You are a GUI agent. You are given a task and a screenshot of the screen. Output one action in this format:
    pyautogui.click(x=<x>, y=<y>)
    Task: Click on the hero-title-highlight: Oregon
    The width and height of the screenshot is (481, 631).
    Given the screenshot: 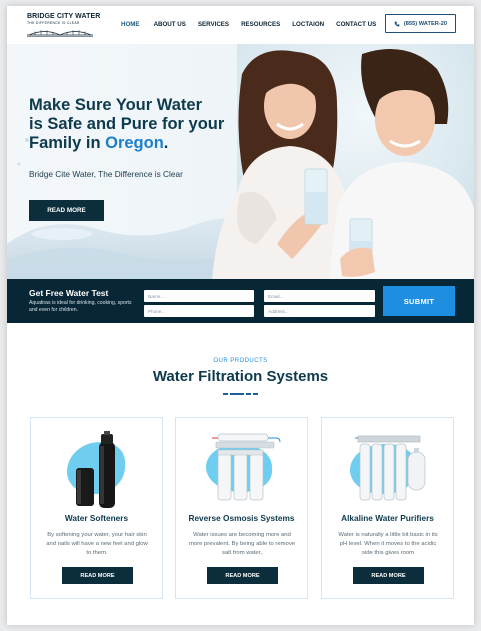 What is the action you would take?
    pyautogui.click(x=134, y=143)
    